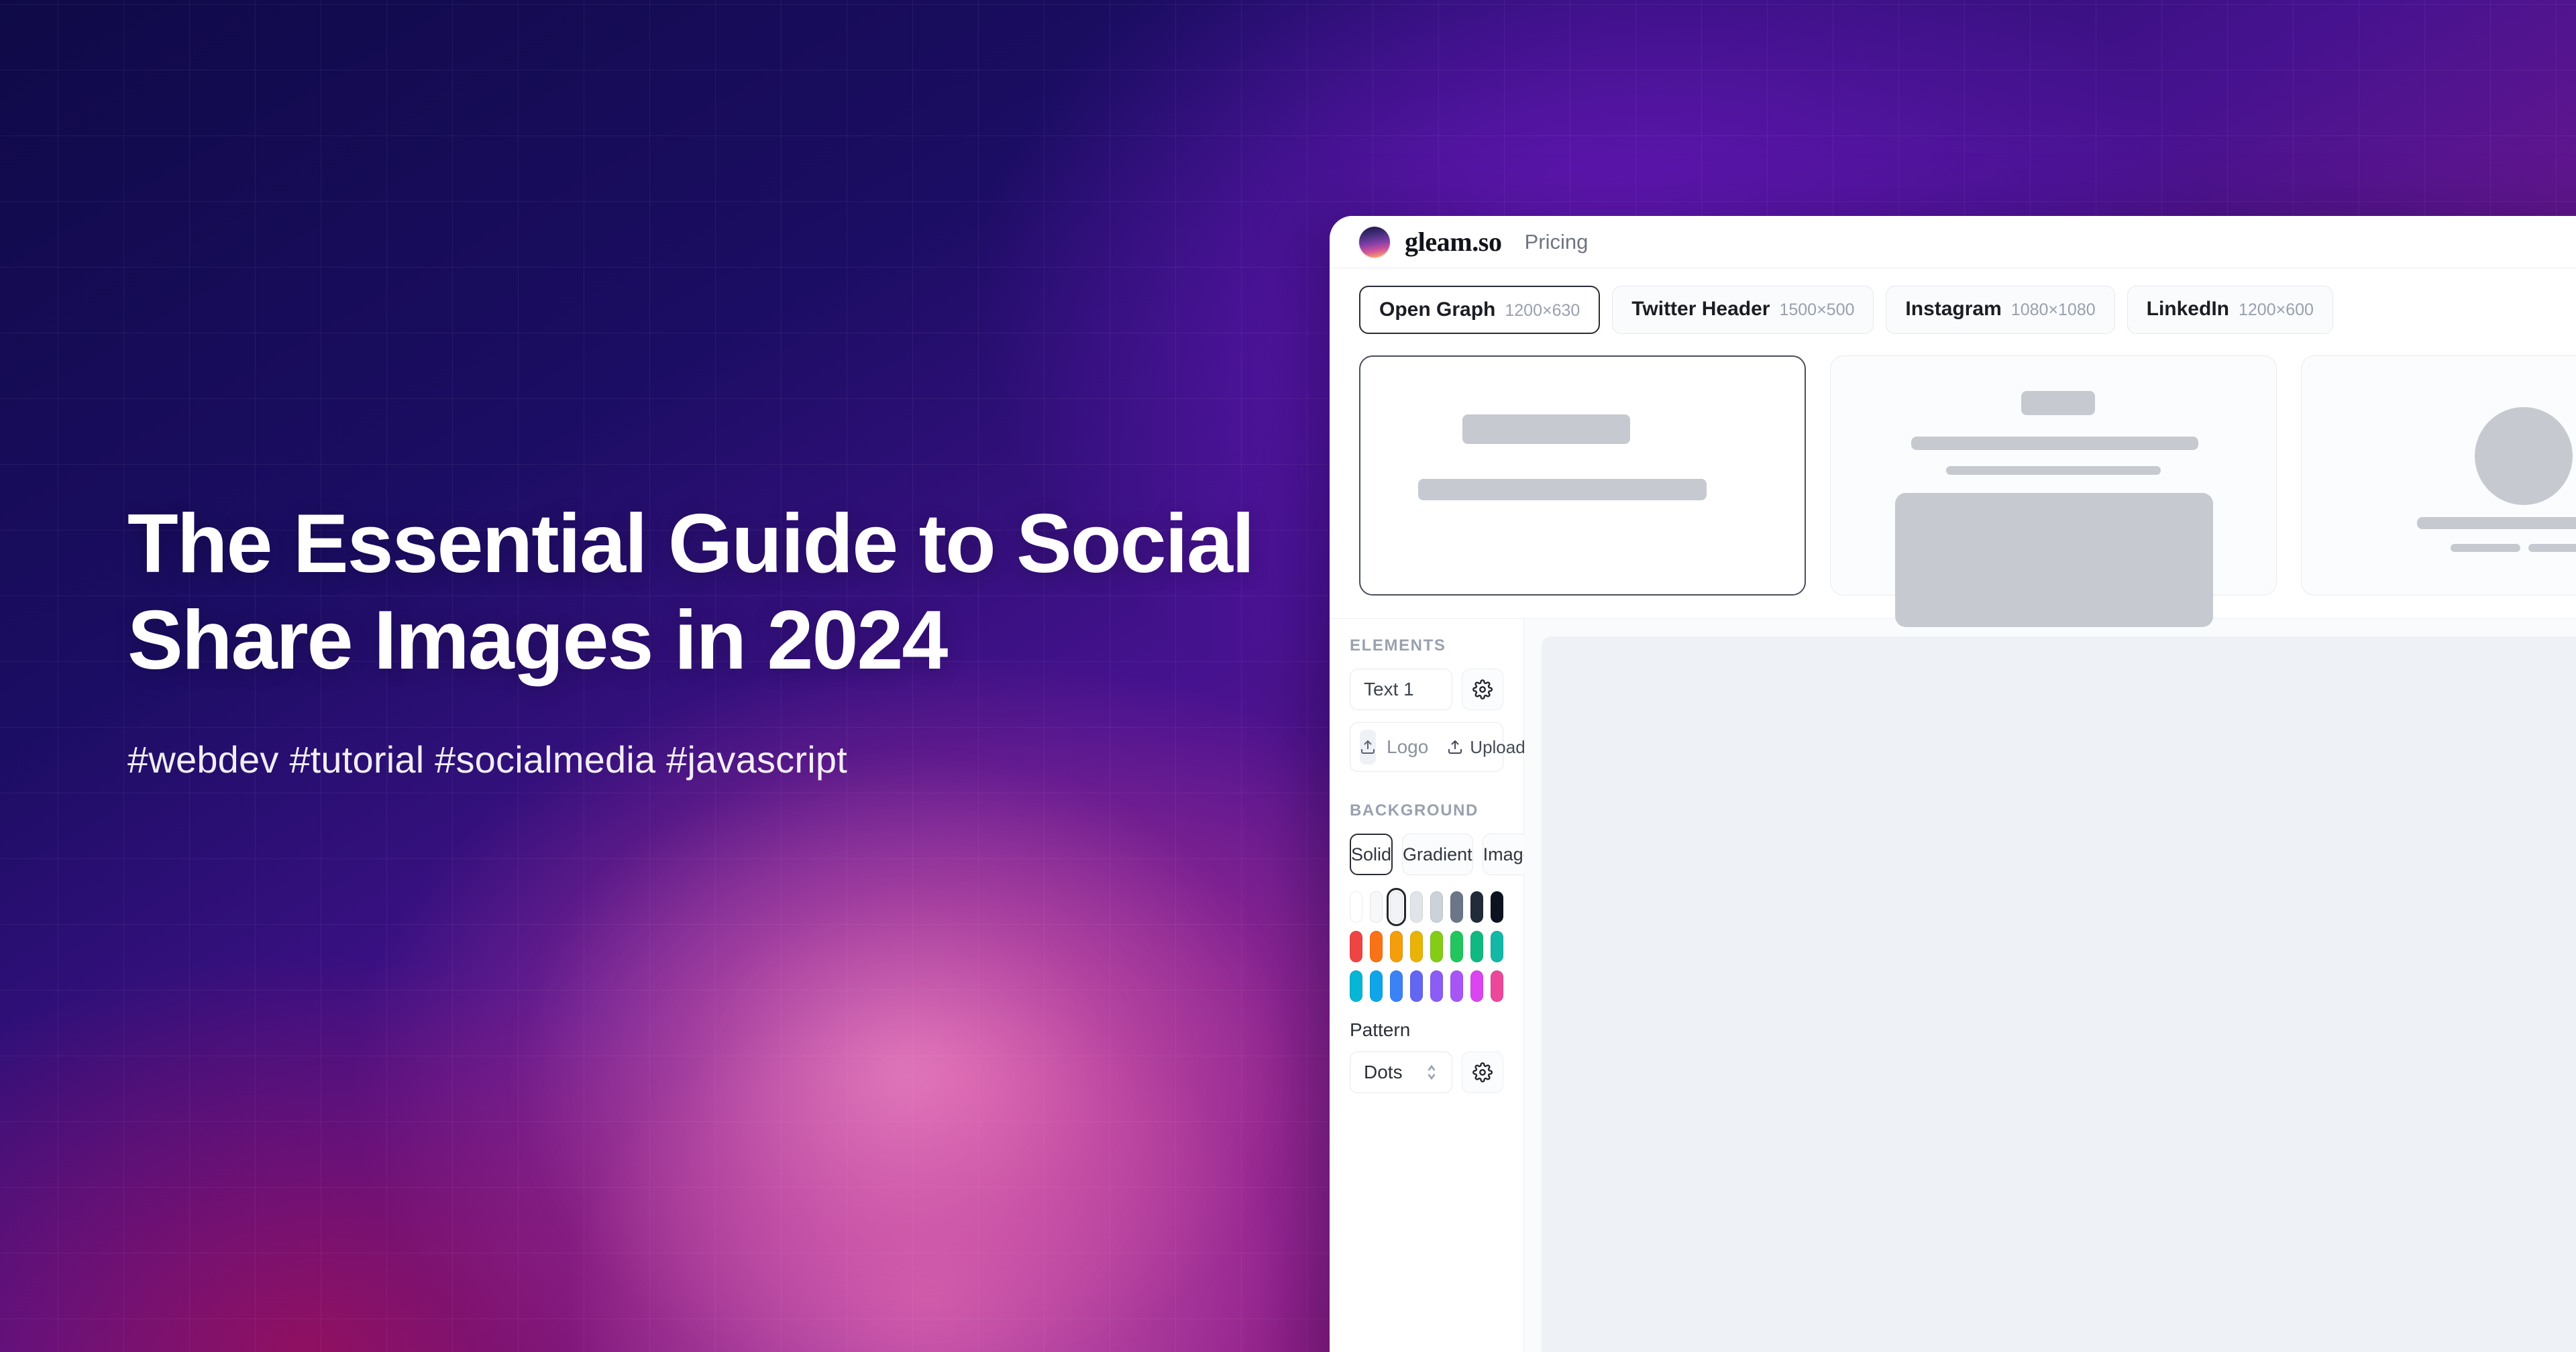  Describe the element at coordinates (1371, 854) in the screenshot. I see `background-mode-solid: Solid` at that location.